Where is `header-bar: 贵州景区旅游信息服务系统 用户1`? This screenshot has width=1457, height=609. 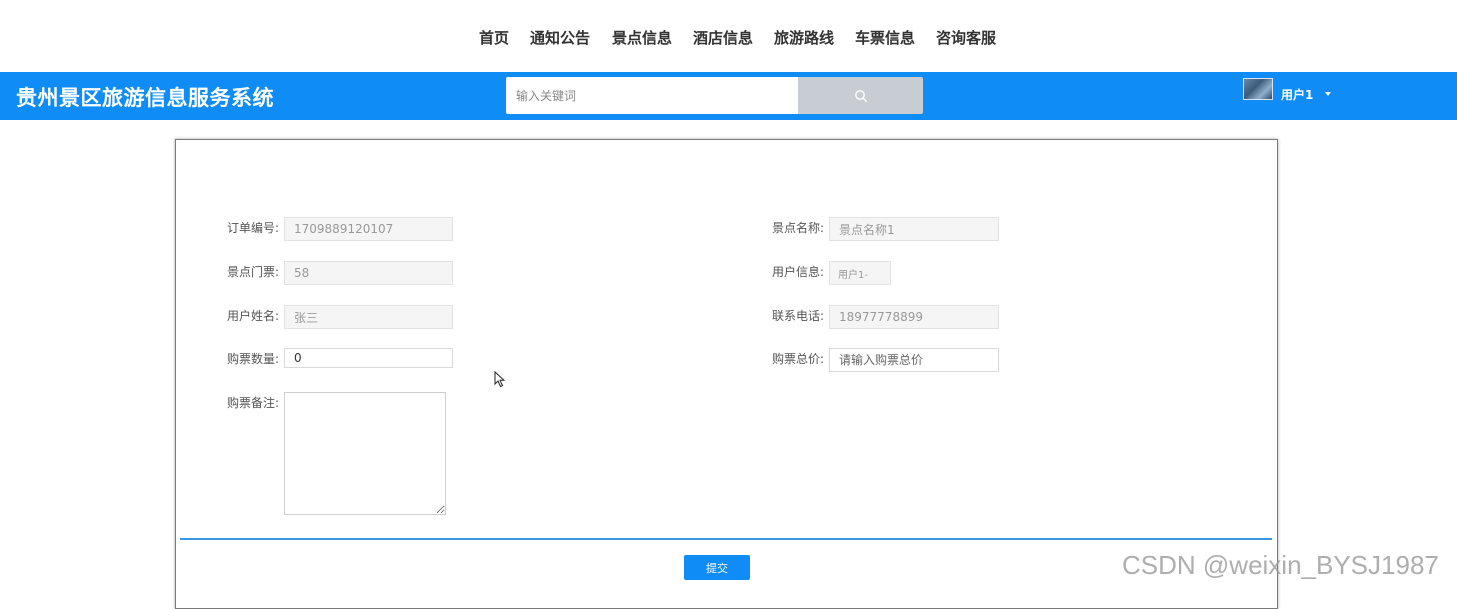
header-bar: 贵州景区旅游信息服务系统 用户1 is located at coordinates (728, 96).